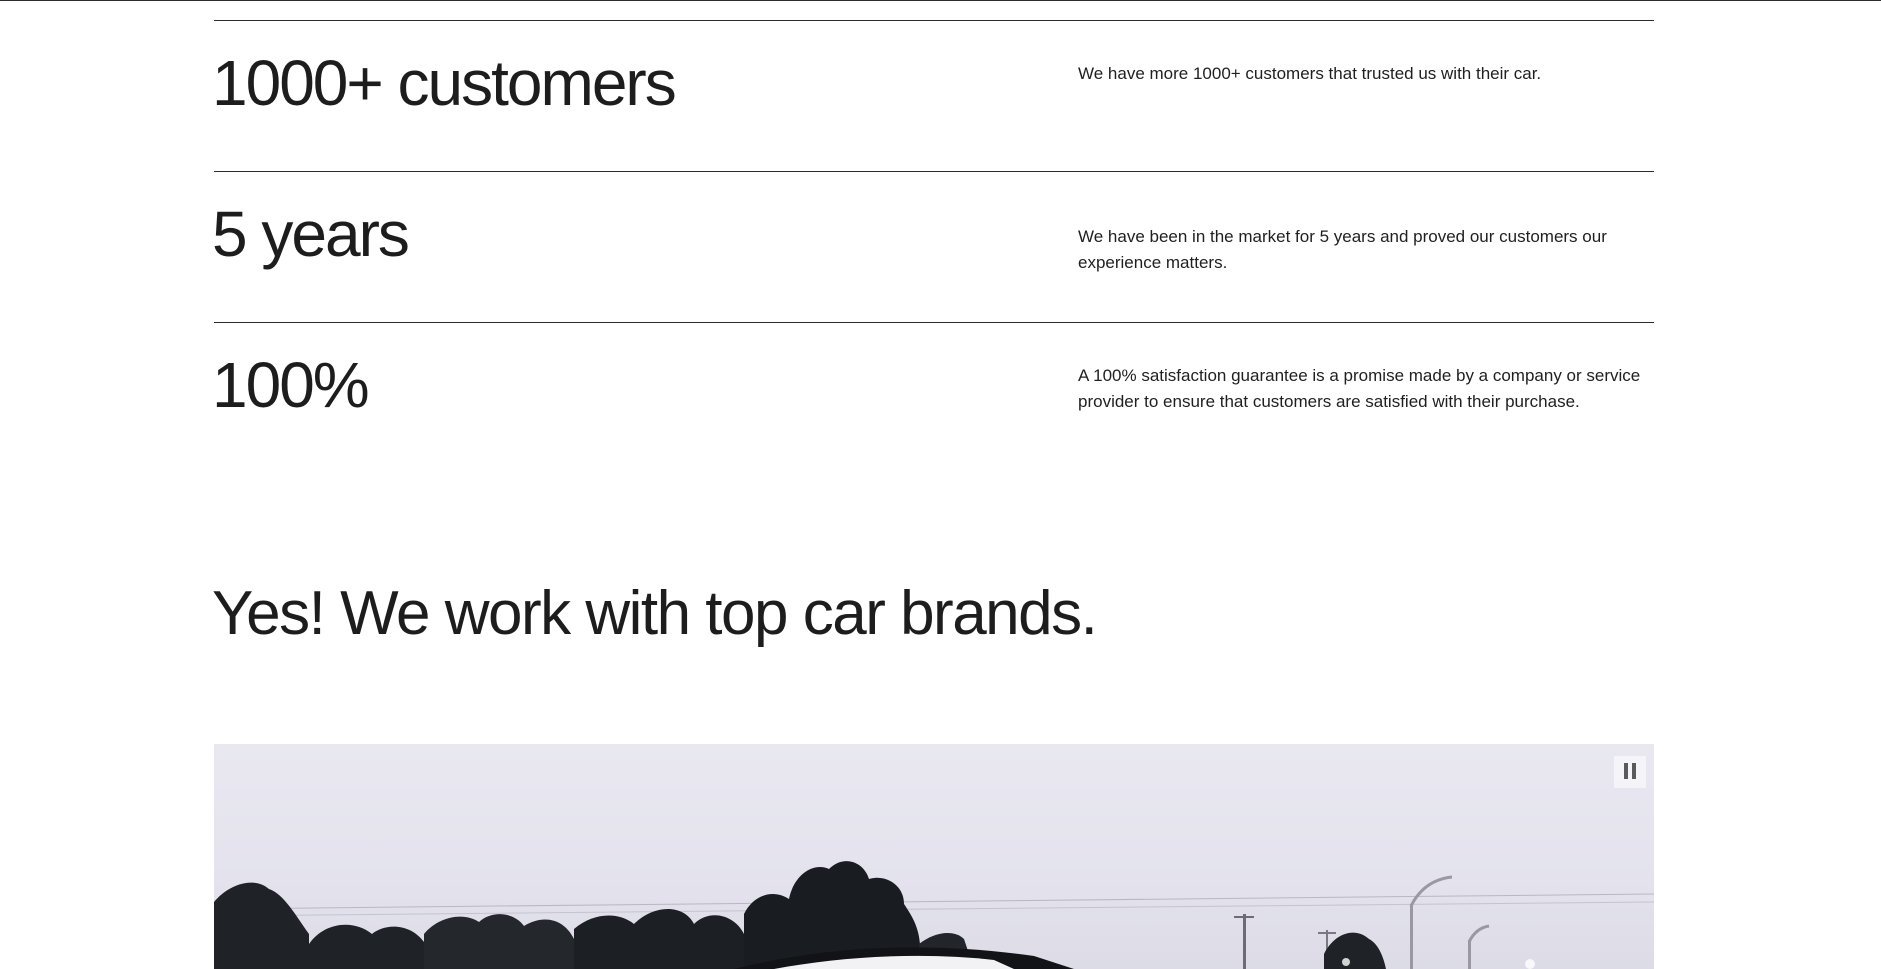 The image size is (1881, 969). Describe the element at coordinates (291, 385) in the screenshot. I see `stat-value: 100%` at that location.